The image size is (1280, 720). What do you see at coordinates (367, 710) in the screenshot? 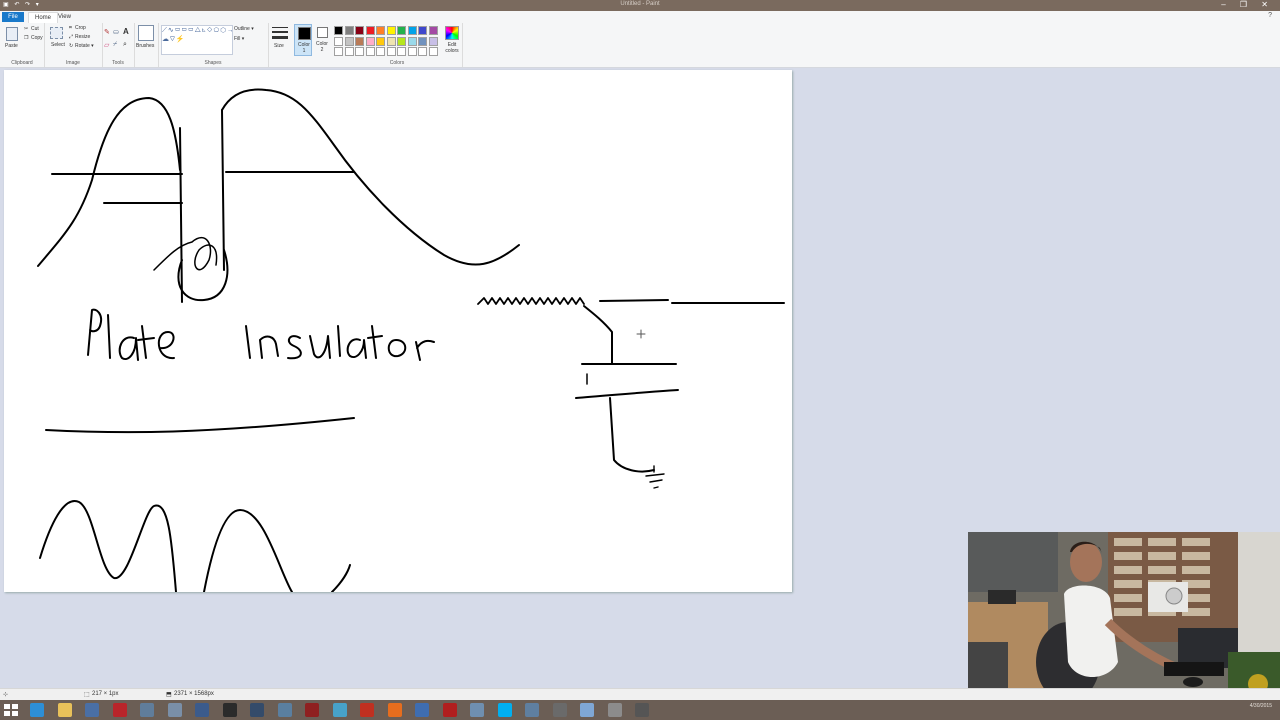
I see `app9-icon` at bounding box center [367, 710].